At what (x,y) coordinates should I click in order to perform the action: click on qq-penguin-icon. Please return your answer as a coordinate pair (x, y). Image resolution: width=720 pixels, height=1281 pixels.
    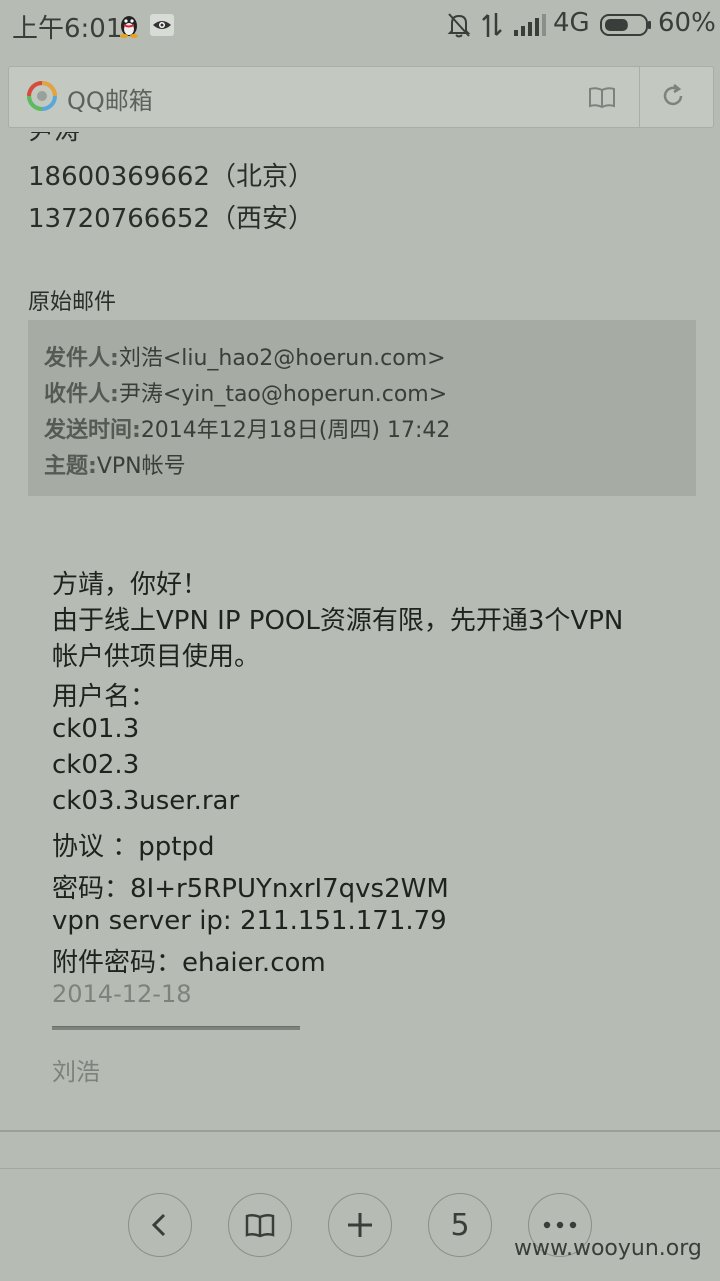
    Looking at the image, I should click on (129, 27).